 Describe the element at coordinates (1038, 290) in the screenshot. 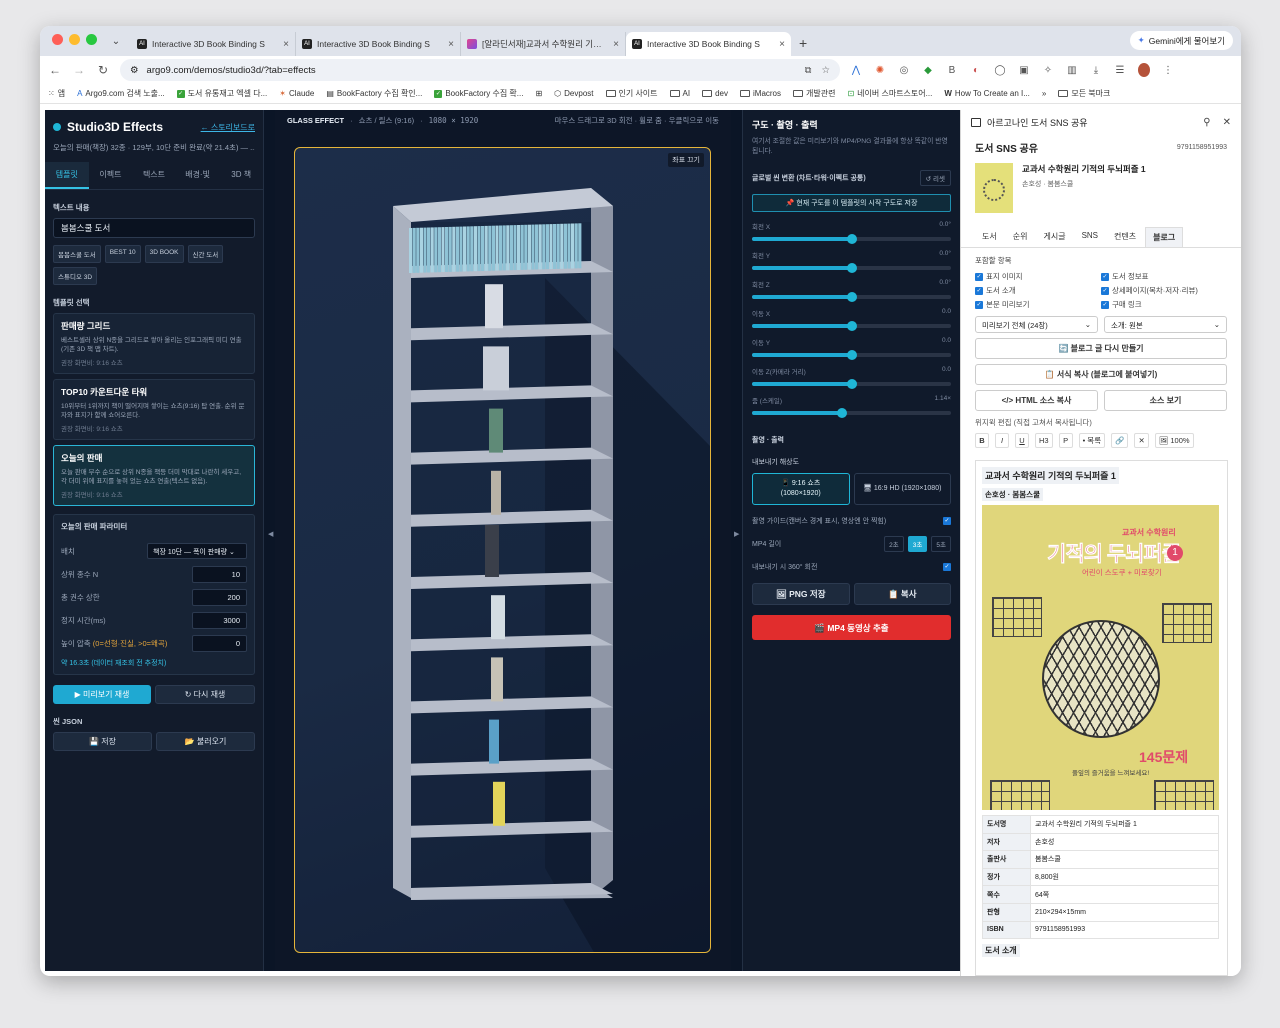

I see `include-option: ✓ 도서 소개` at that location.